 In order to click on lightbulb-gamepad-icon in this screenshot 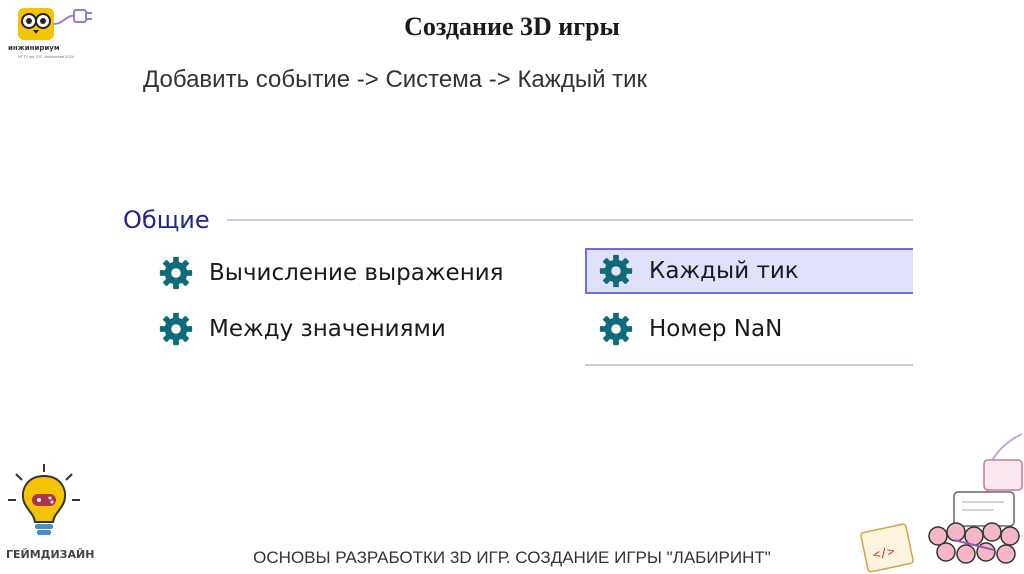, I will do `click(44, 499)`.